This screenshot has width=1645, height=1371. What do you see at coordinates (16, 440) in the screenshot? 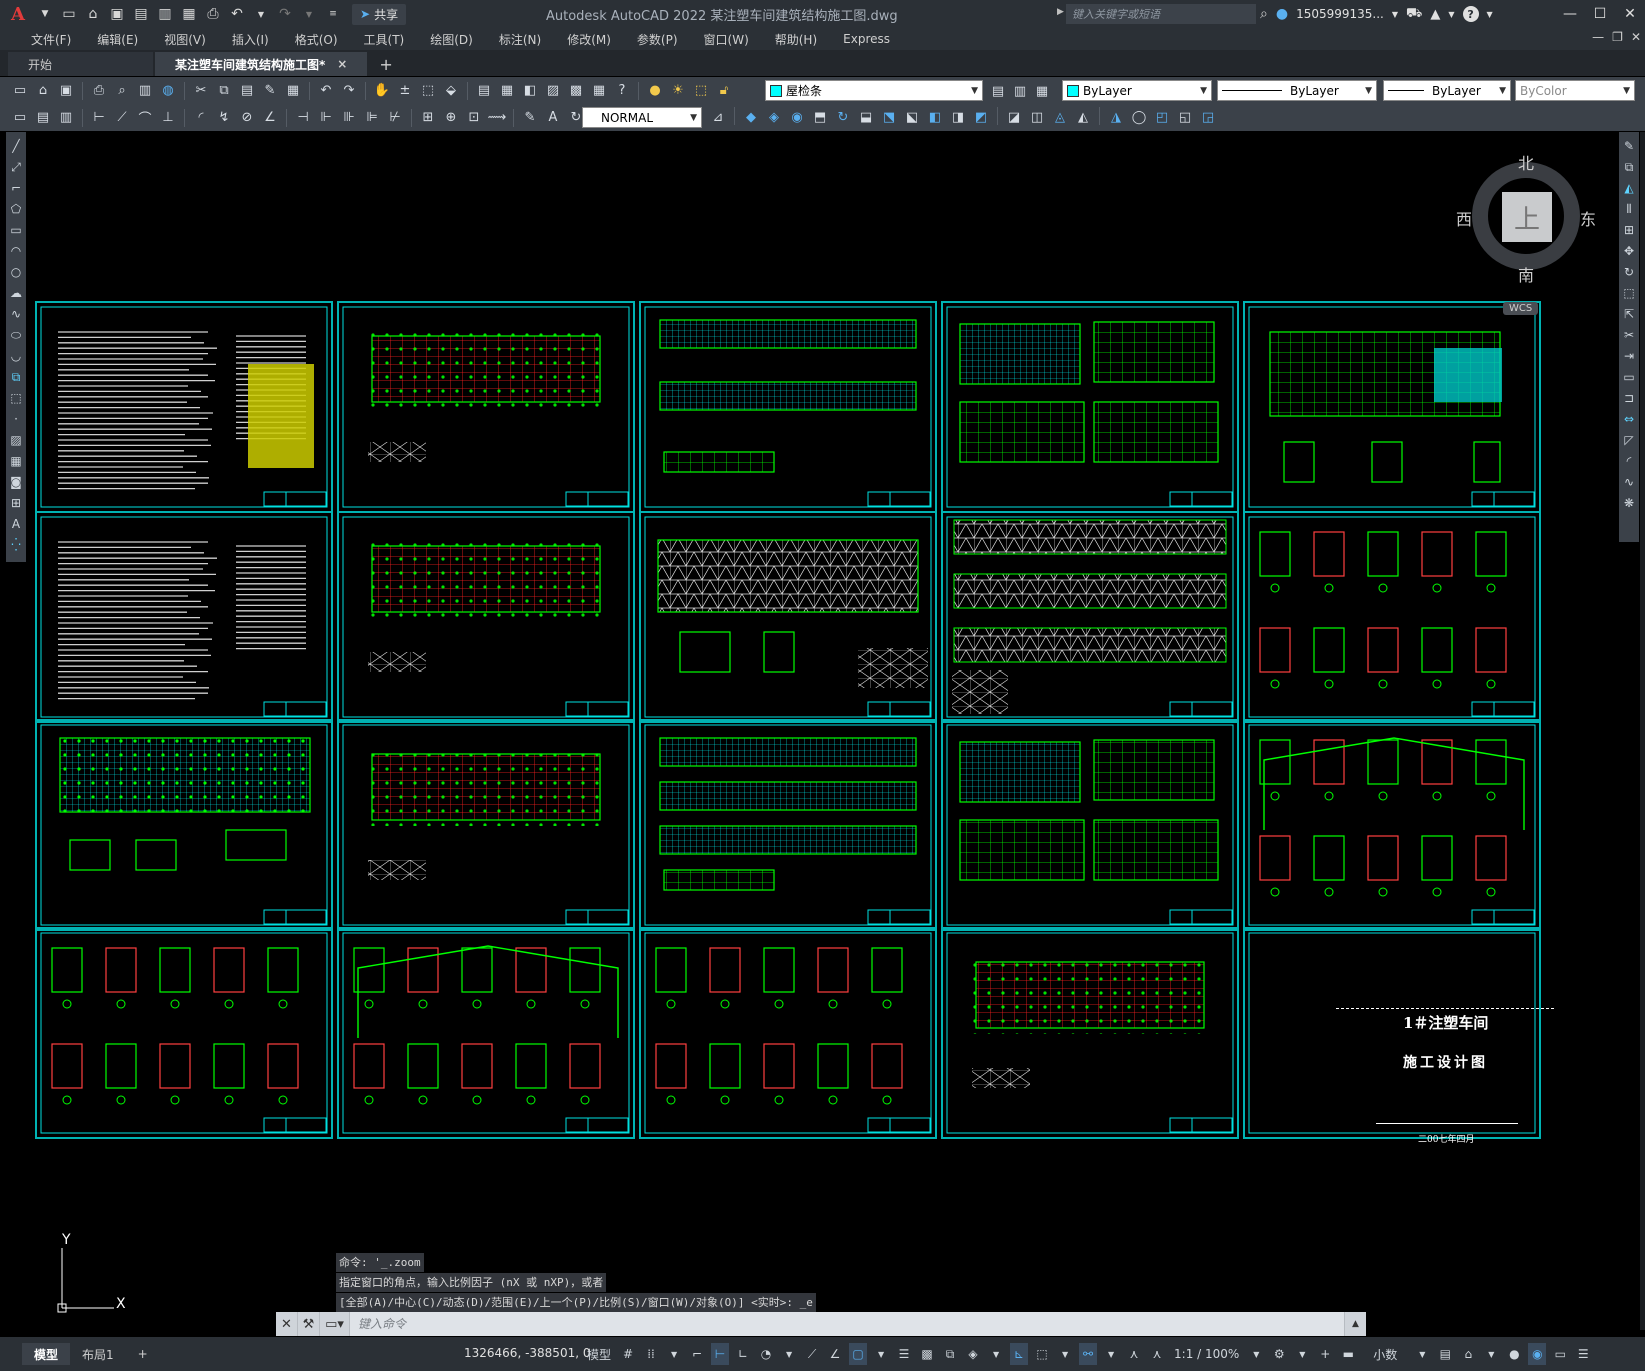
I see `hatch-icon: ▨` at bounding box center [16, 440].